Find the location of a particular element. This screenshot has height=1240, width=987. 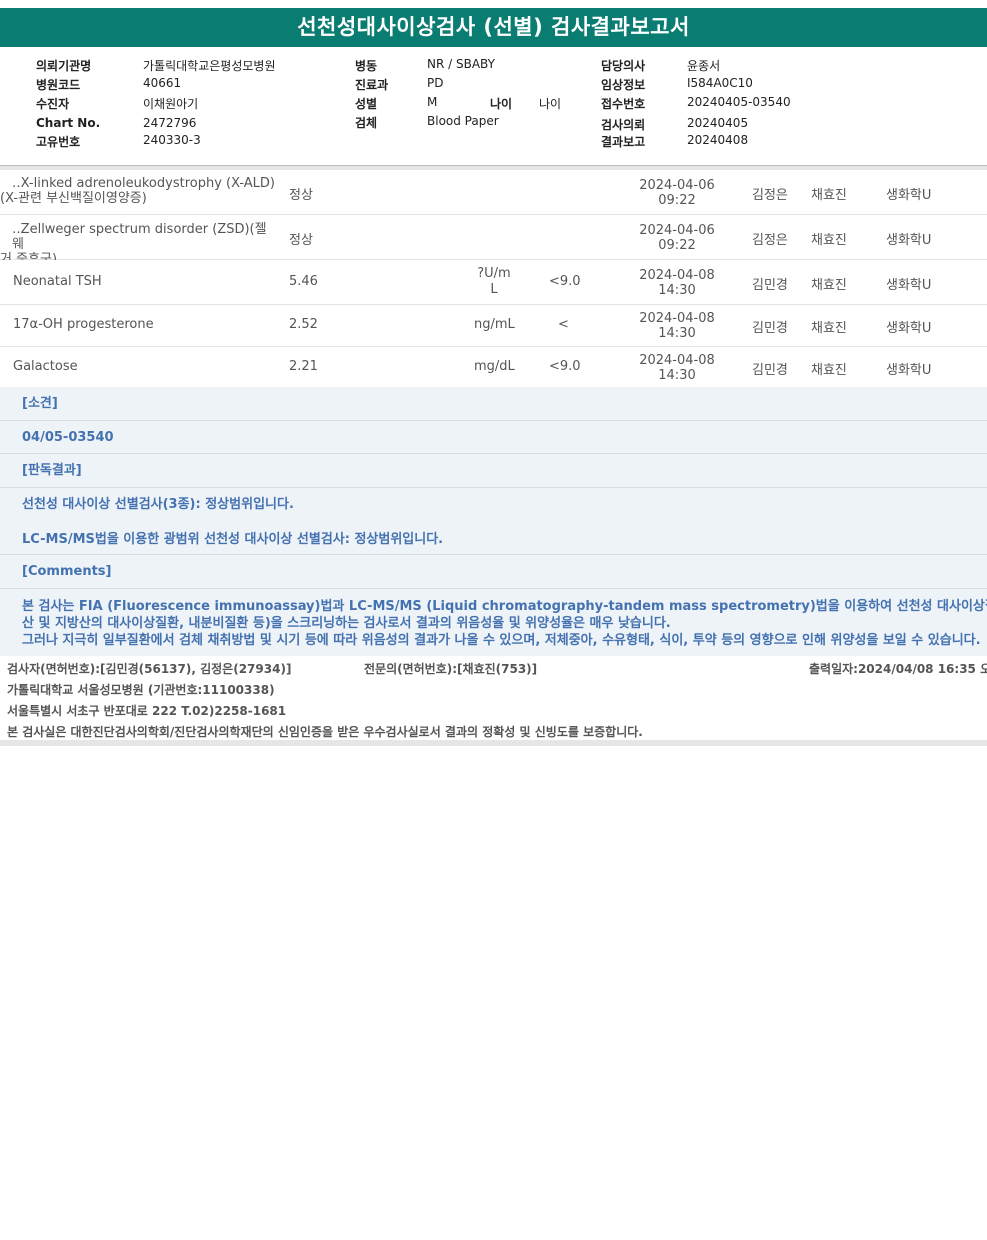

result-unit: ng/mL is located at coordinates (494, 324).